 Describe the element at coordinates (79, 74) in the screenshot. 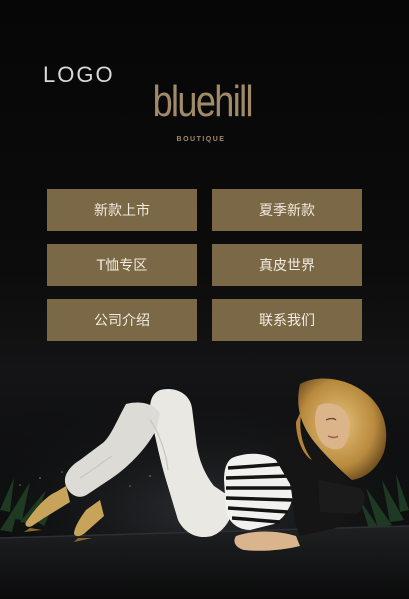

I see `logo-placeholder: LOGO` at that location.